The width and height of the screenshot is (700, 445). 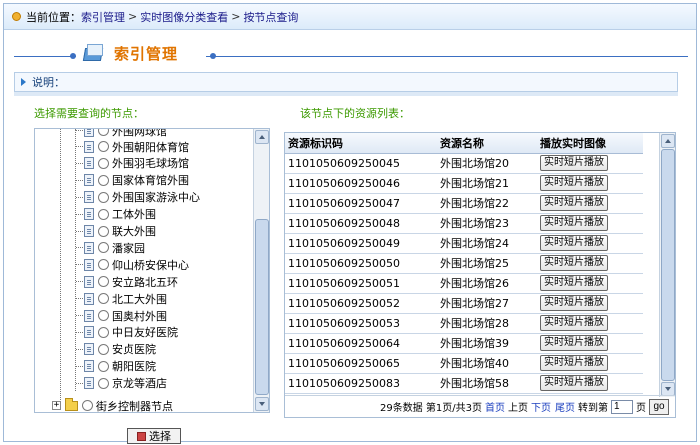 What do you see at coordinates (361, 383) in the screenshot?
I see `resource-id: 1101050609250083` at bounding box center [361, 383].